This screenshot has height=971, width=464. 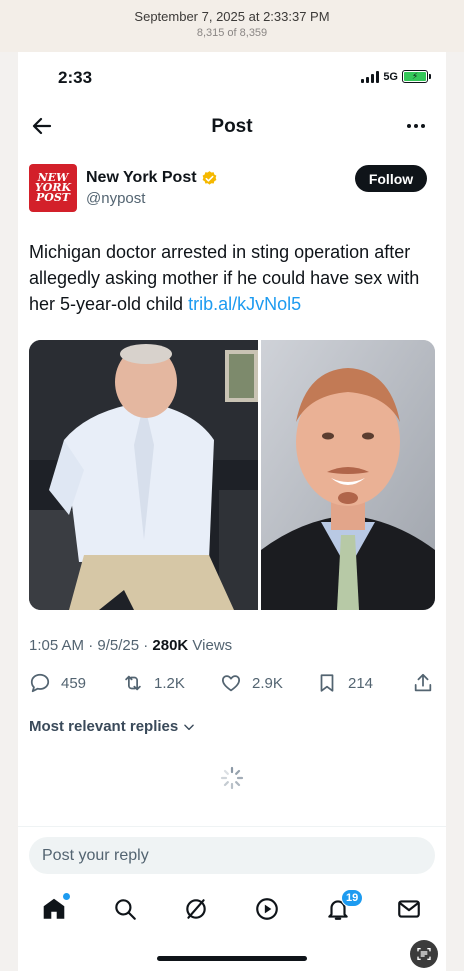 What do you see at coordinates (416, 126) in the screenshot?
I see `more-icon` at bounding box center [416, 126].